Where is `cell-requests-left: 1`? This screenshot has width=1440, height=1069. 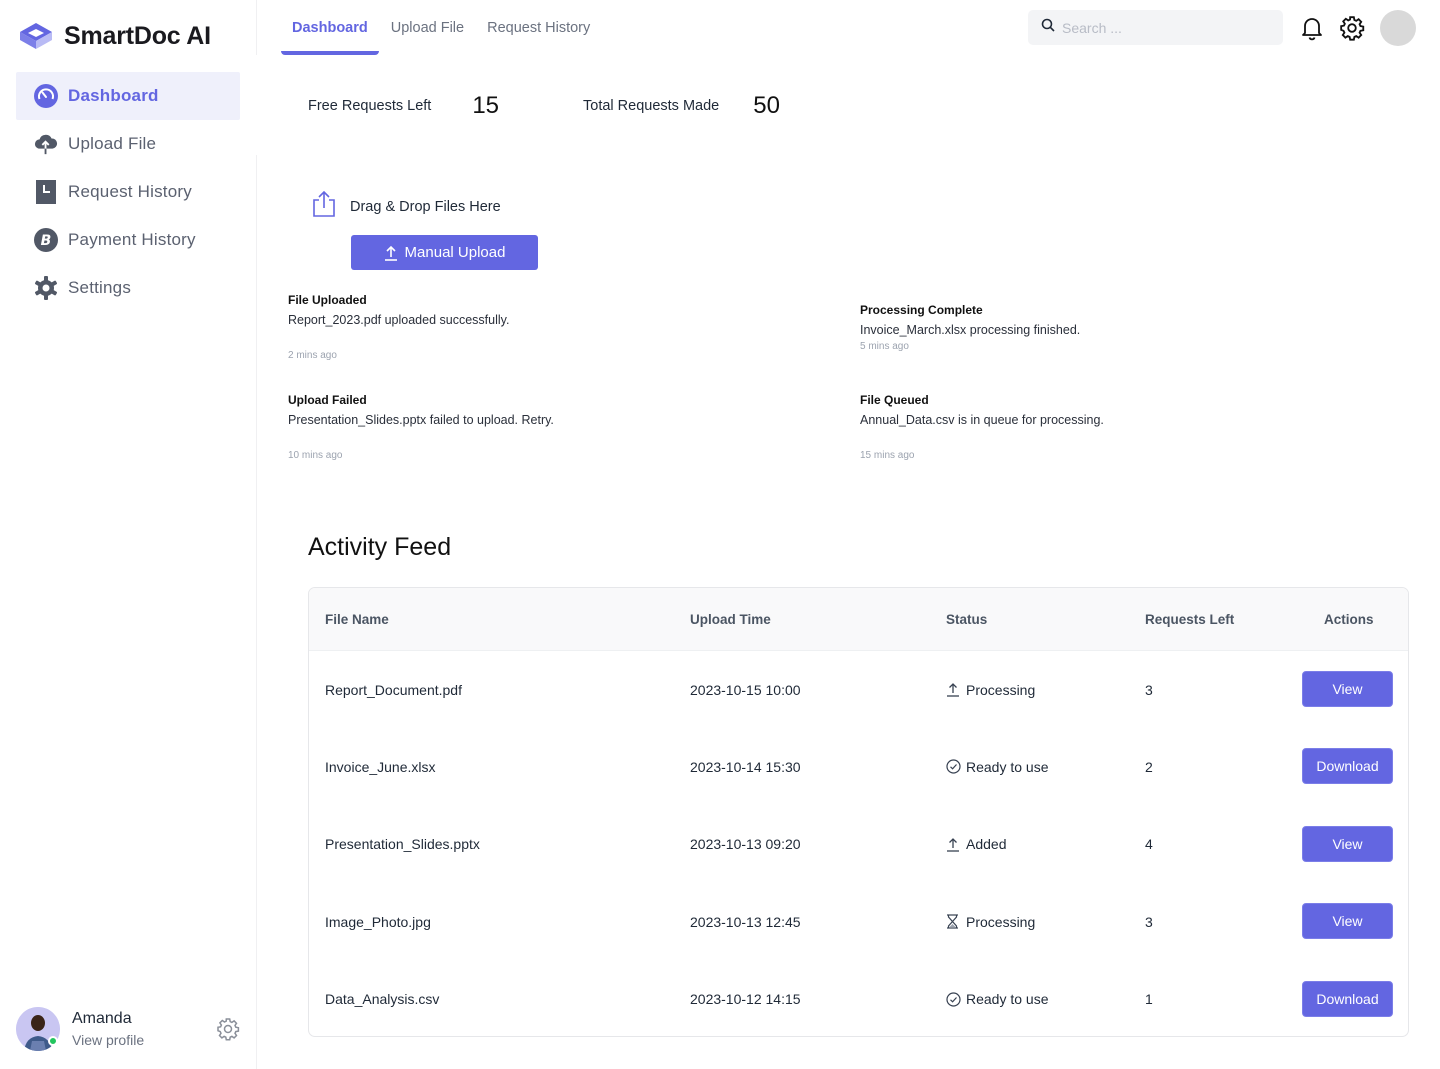 cell-requests-left: 1 is located at coordinates (1149, 999).